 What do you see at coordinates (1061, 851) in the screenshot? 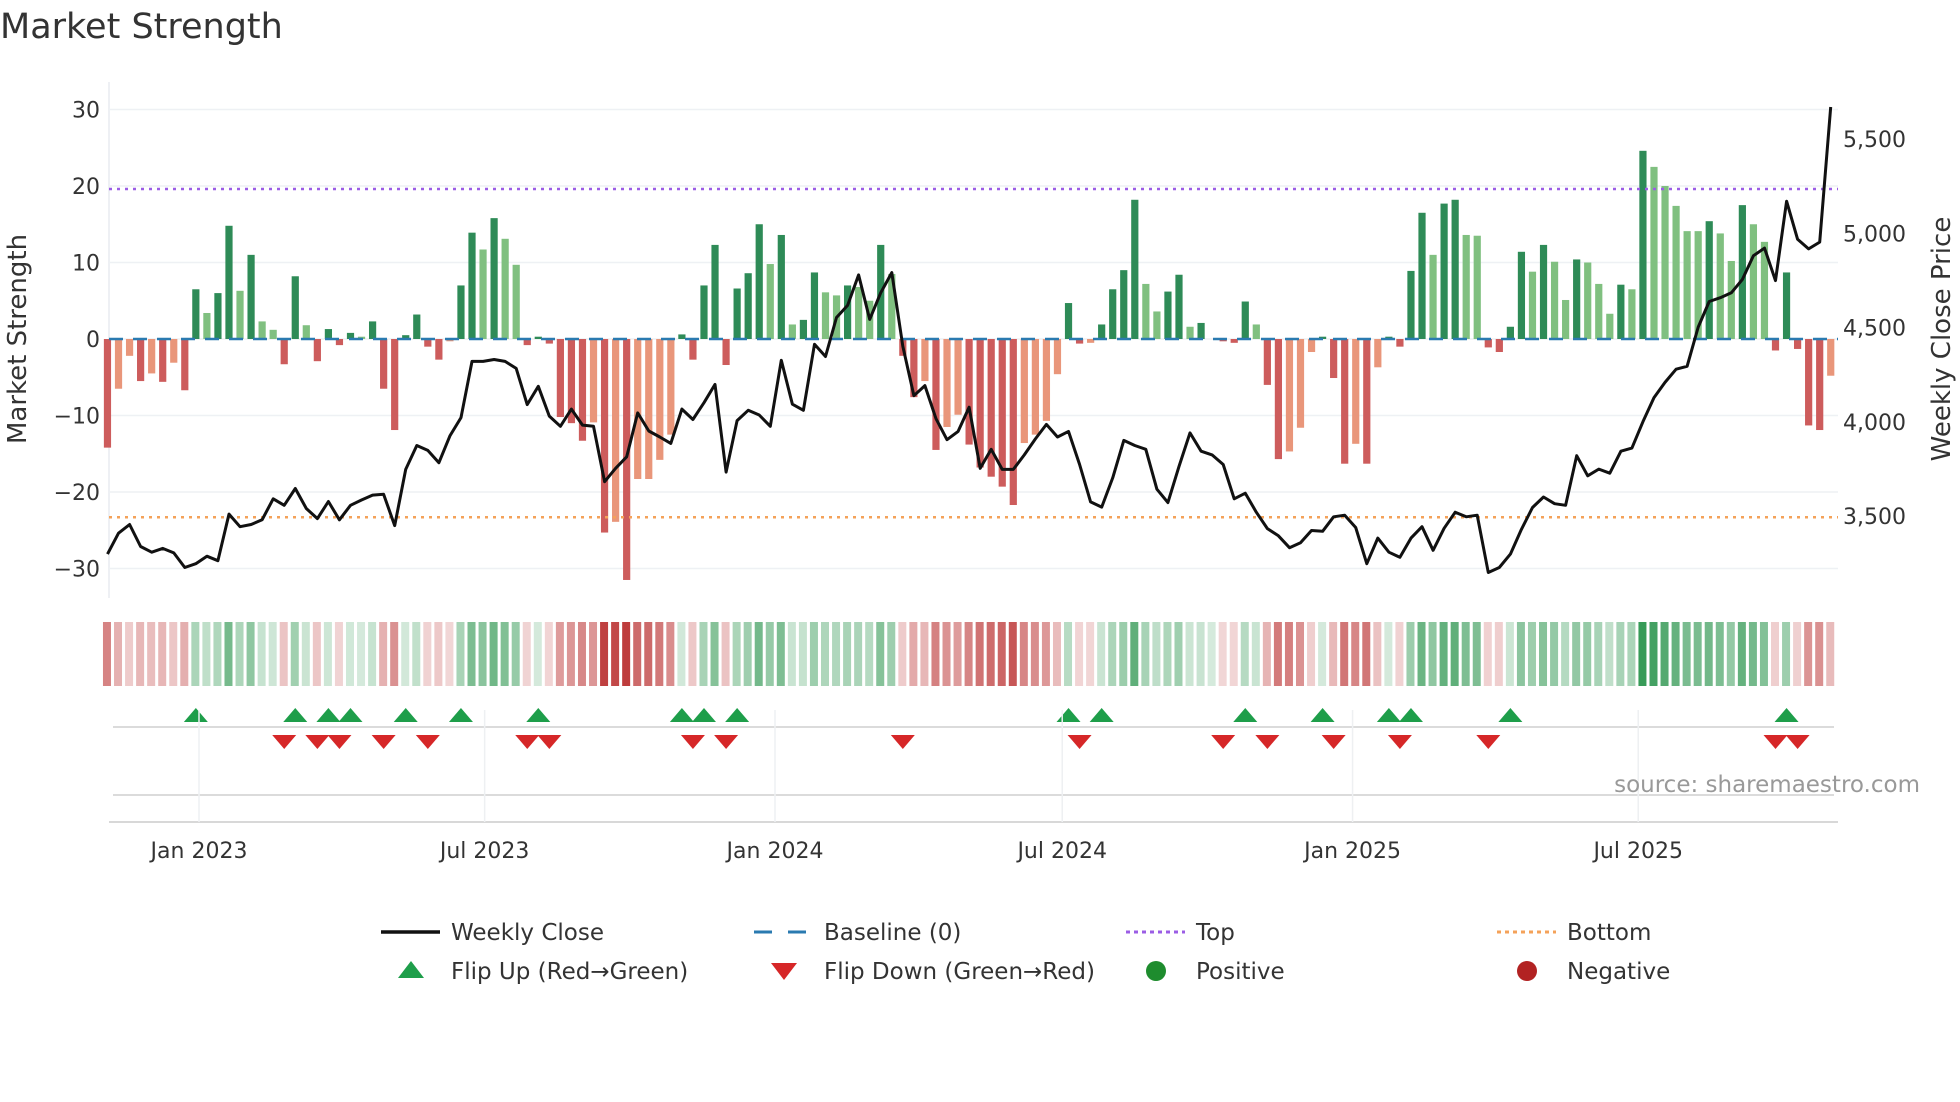
I see `x-tick-label: Jul 2024` at bounding box center [1061, 851].